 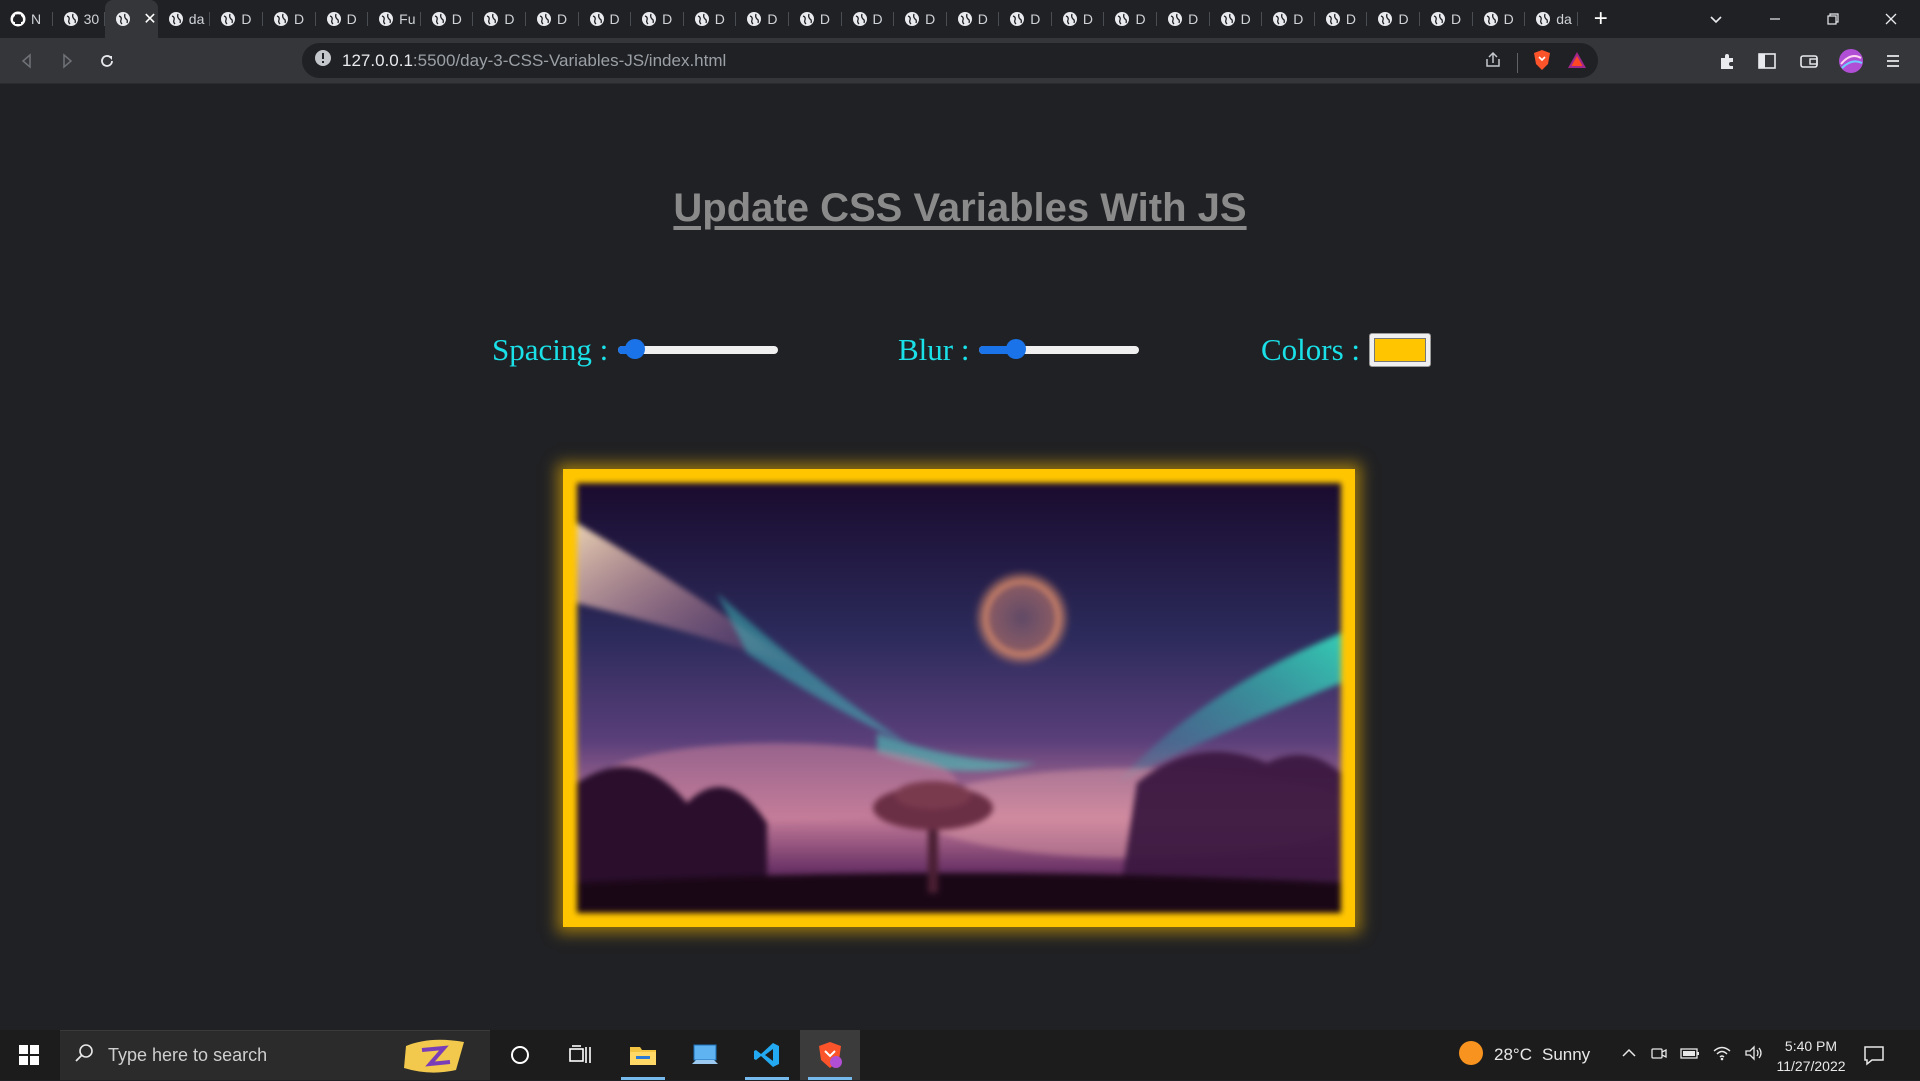 I want to click on menu-icon, so click(x=1893, y=61).